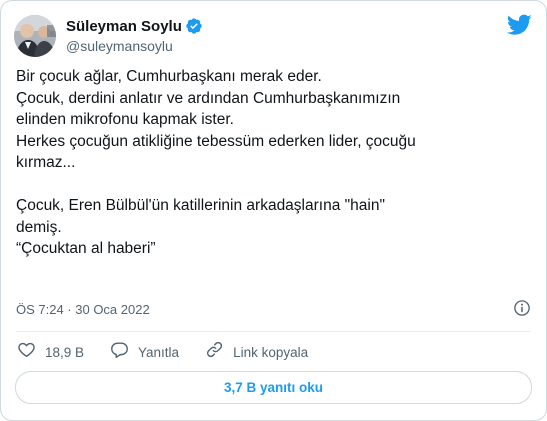  I want to click on tweet-actions: 18,9 B Yanıtla Link kopyala, so click(274, 352).